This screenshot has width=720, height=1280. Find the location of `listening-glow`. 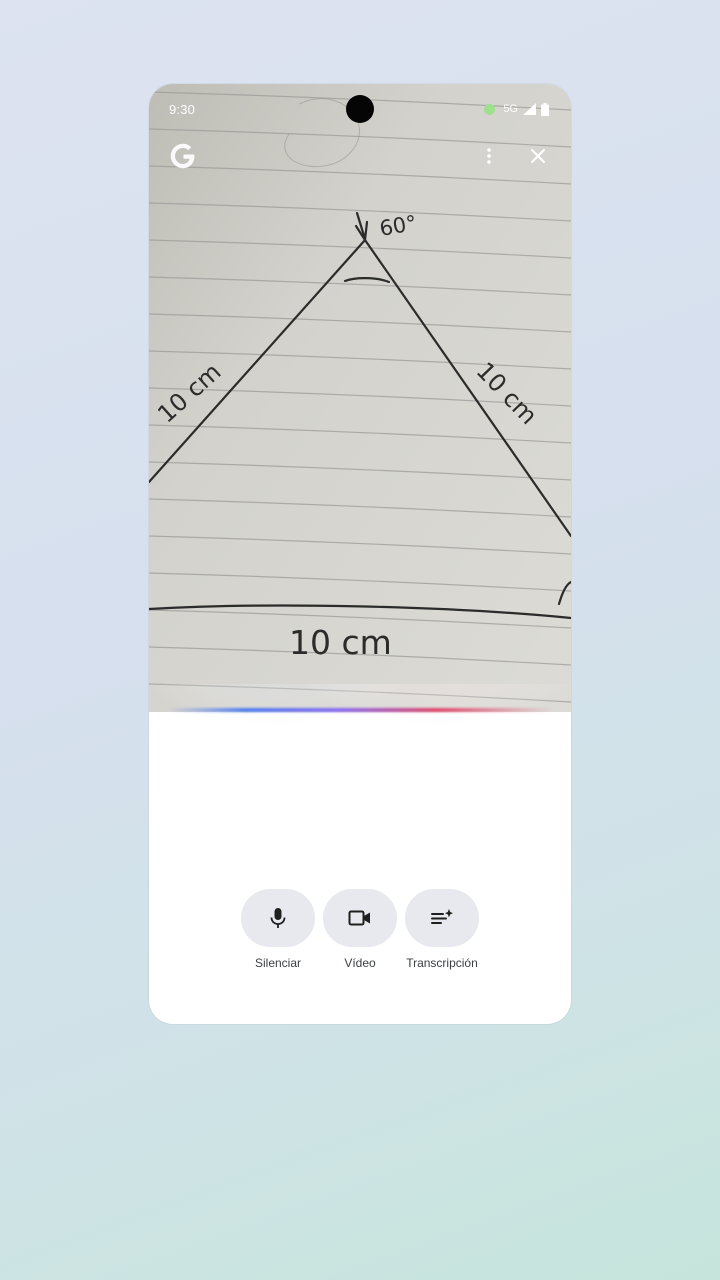

listening-glow is located at coordinates (360, 763).